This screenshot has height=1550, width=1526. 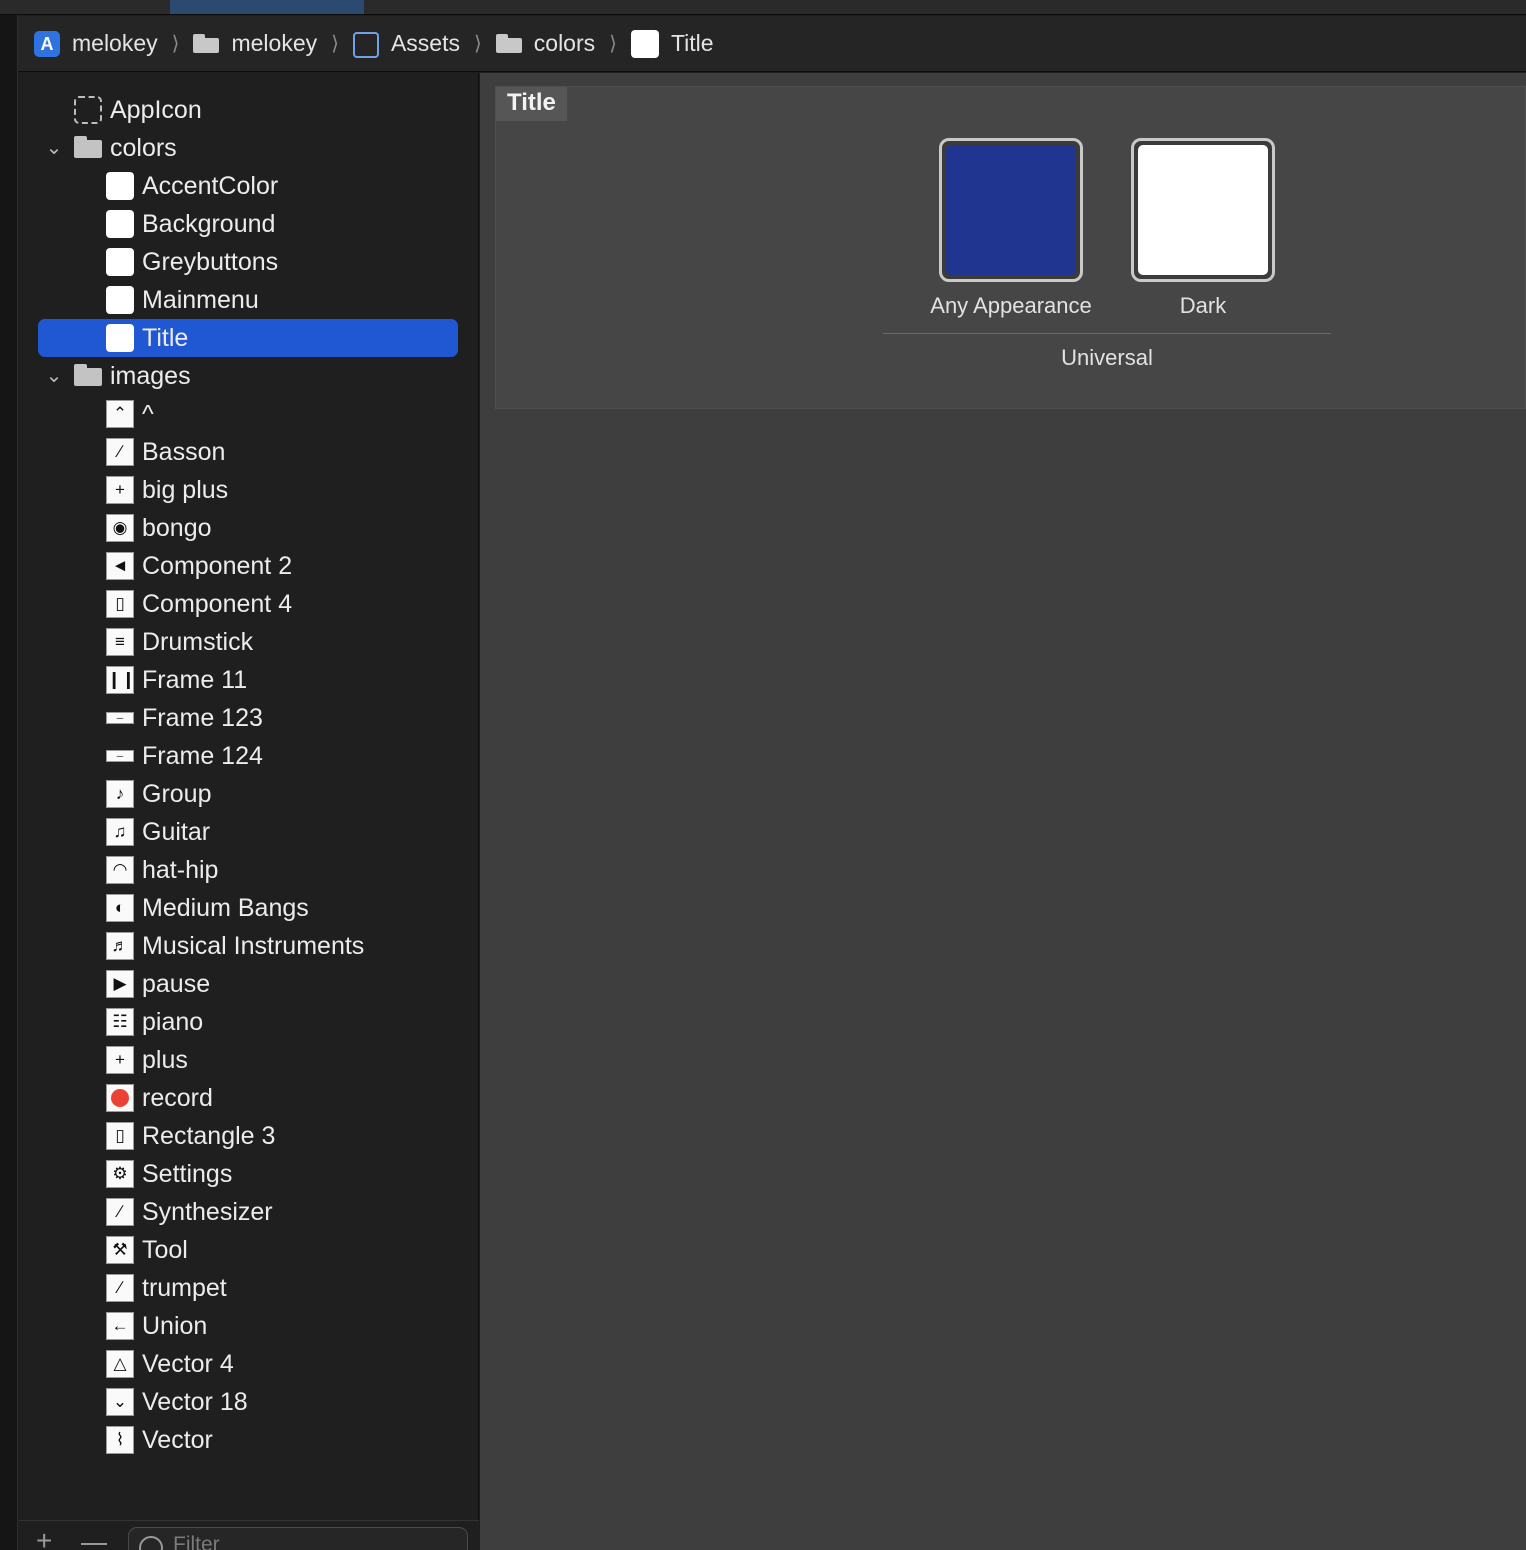 I want to click on breadcrumb-group: melokey ⟩, so click(x=272, y=44).